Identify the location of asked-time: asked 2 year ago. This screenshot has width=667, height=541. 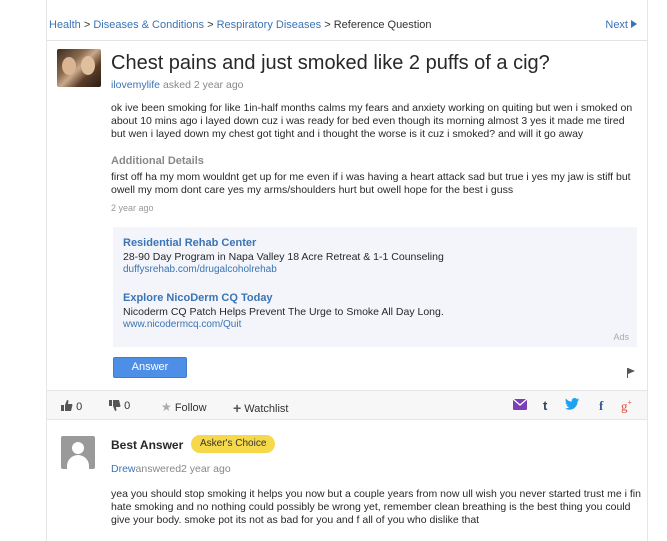
(203, 85).